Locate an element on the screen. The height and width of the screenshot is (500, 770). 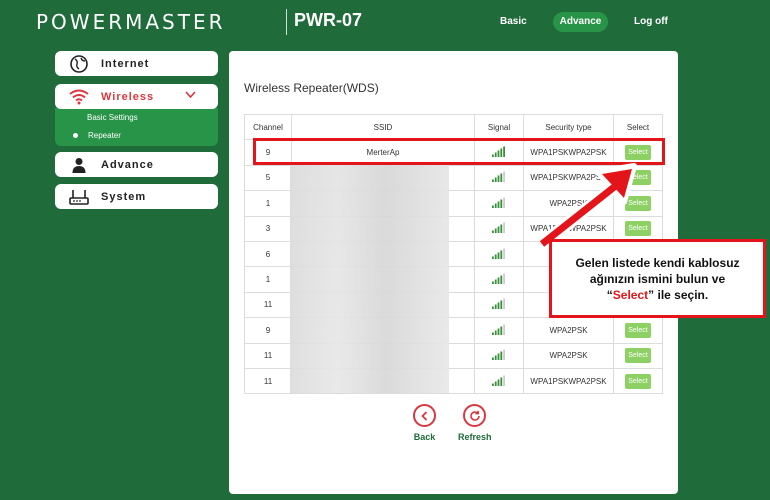
submenu-repeater: Repeater is located at coordinates (97, 135).